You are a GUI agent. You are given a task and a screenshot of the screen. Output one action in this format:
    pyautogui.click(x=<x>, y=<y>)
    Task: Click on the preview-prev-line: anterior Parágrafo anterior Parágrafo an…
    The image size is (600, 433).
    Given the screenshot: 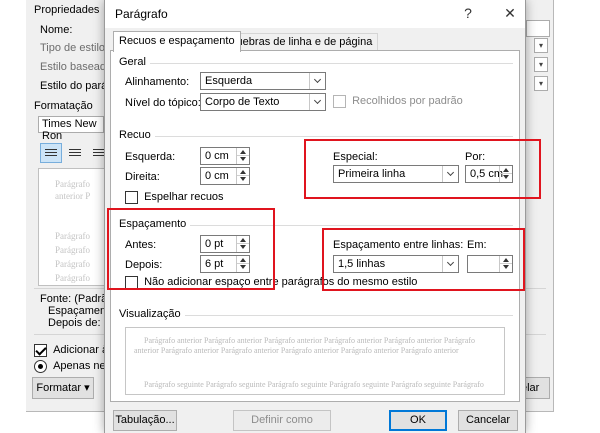 What is the action you would take?
    pyautogui.click(x=296, y=350)
    